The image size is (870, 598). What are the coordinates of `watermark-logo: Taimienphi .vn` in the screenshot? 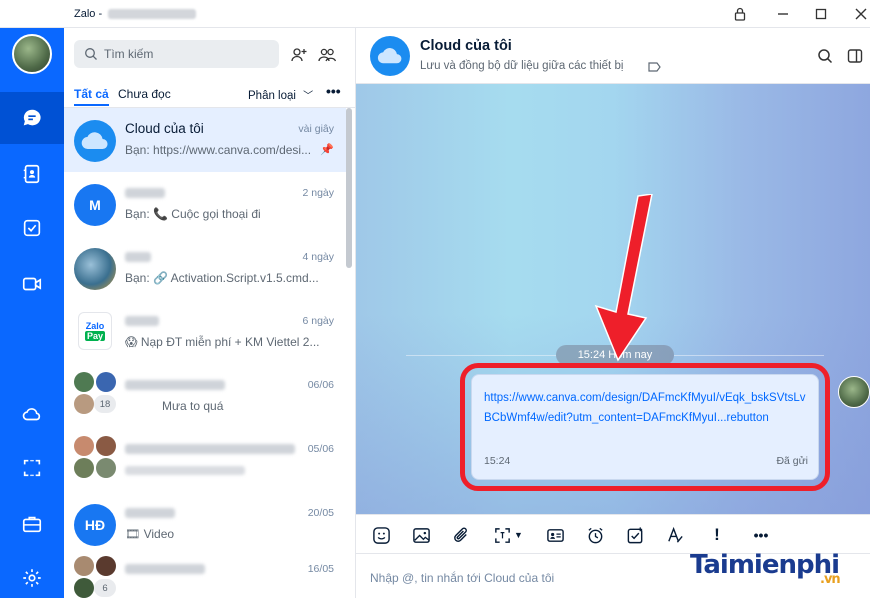 It's located at (765, 568).